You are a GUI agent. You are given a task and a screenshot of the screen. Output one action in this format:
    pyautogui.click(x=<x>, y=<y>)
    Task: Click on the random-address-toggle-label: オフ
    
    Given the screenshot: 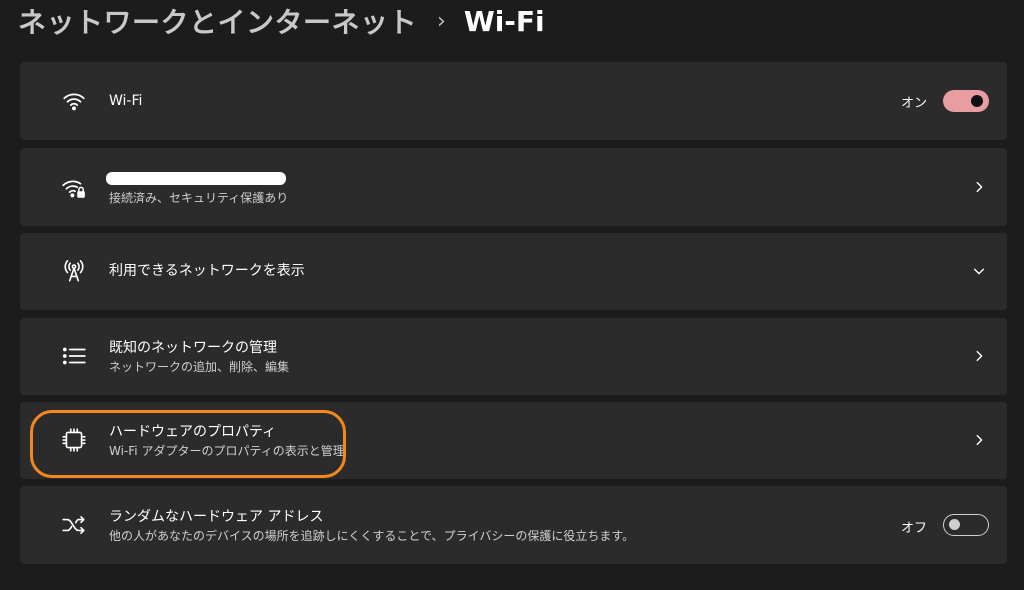 What is the action you would take?
    pyautogui.click(x=913, y=528)
    